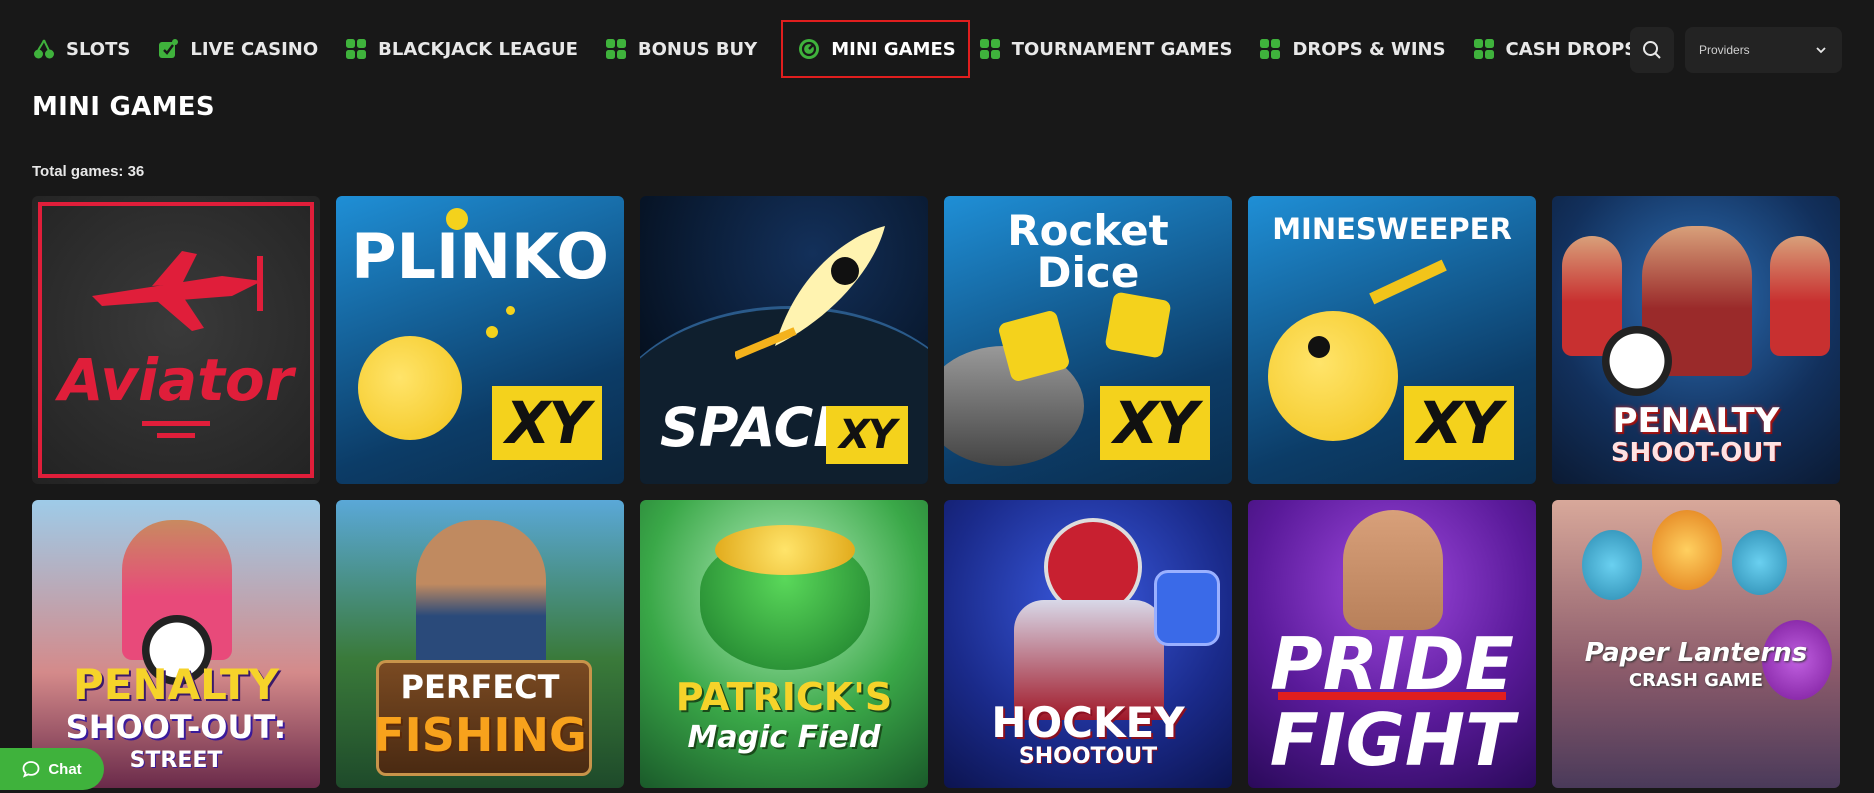 The image size is (1874, 793). Describe the element at coordinates (809, 49) in the screenshot. I see `mini-games-icon` at that location.